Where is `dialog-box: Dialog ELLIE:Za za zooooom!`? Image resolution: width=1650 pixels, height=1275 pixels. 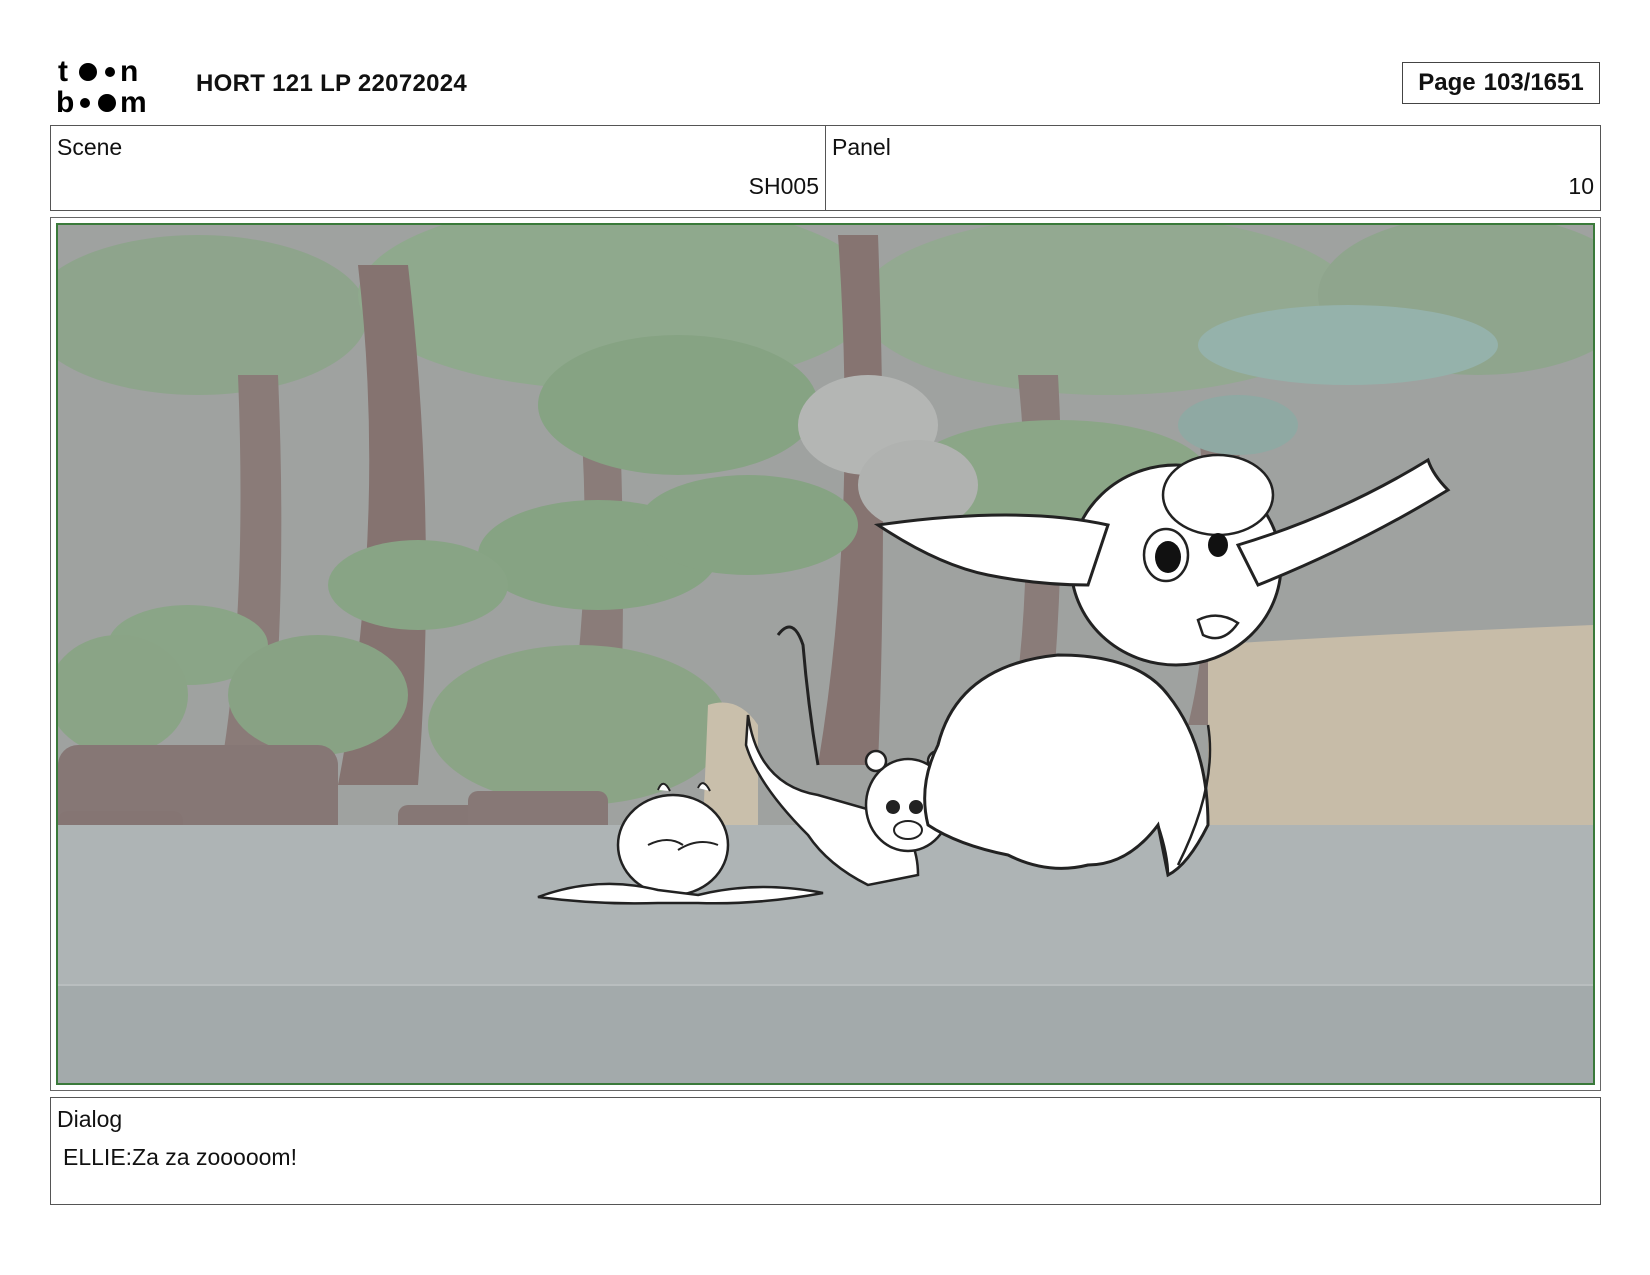 dialog-box: Dialog ELLIE:Za za zooooom! is located at coordinates (825, 1151).